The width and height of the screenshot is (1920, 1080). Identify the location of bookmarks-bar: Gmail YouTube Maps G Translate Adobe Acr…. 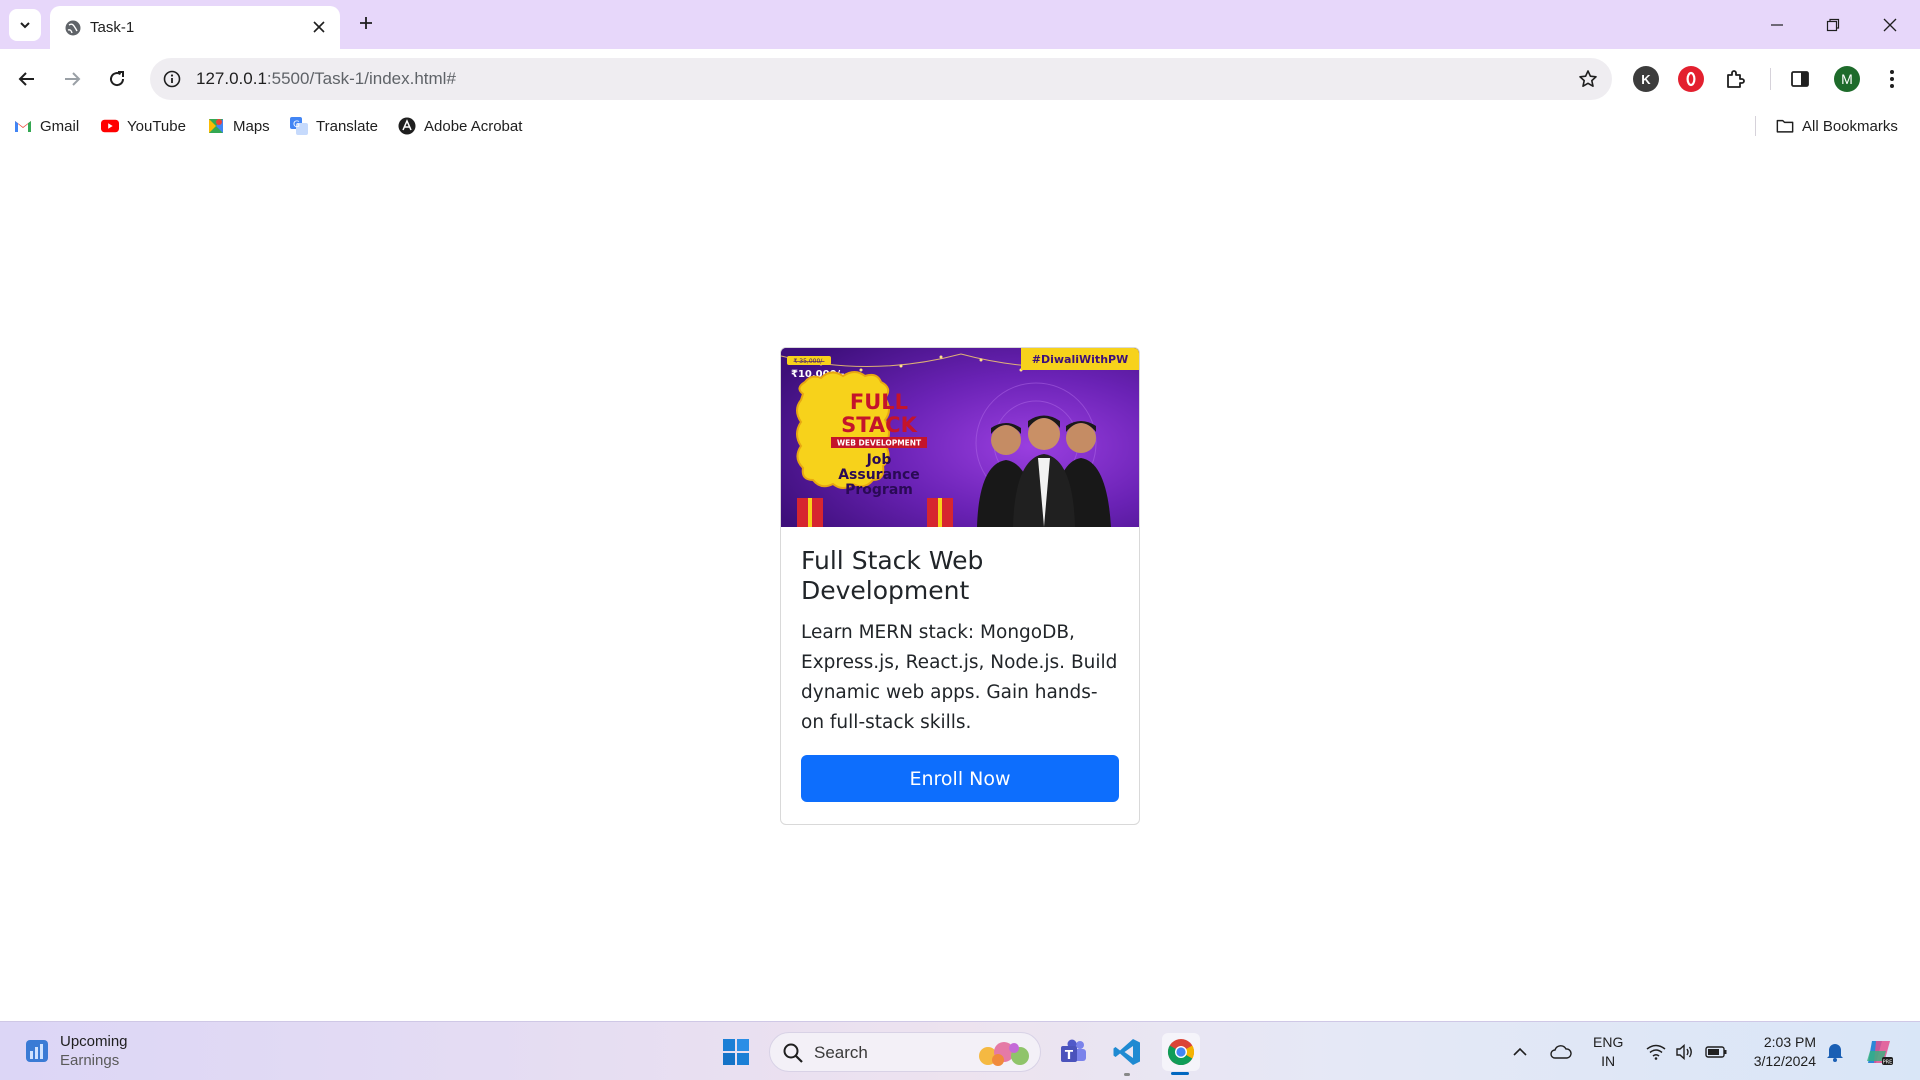
(960, 125).